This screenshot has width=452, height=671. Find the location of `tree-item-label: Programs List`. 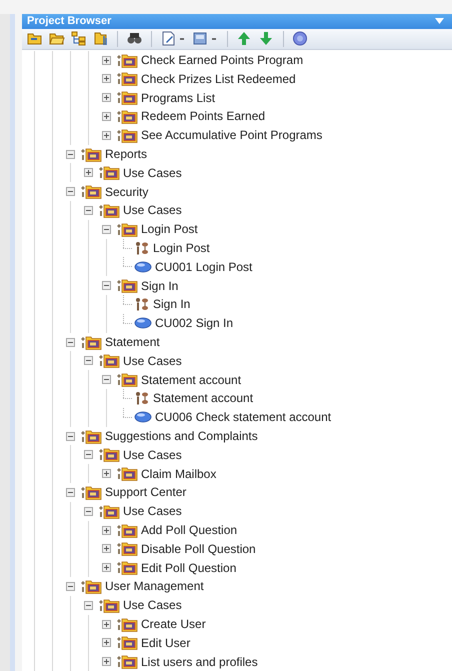

tree-item-label: Programs List is located at coordinates (178, 98).